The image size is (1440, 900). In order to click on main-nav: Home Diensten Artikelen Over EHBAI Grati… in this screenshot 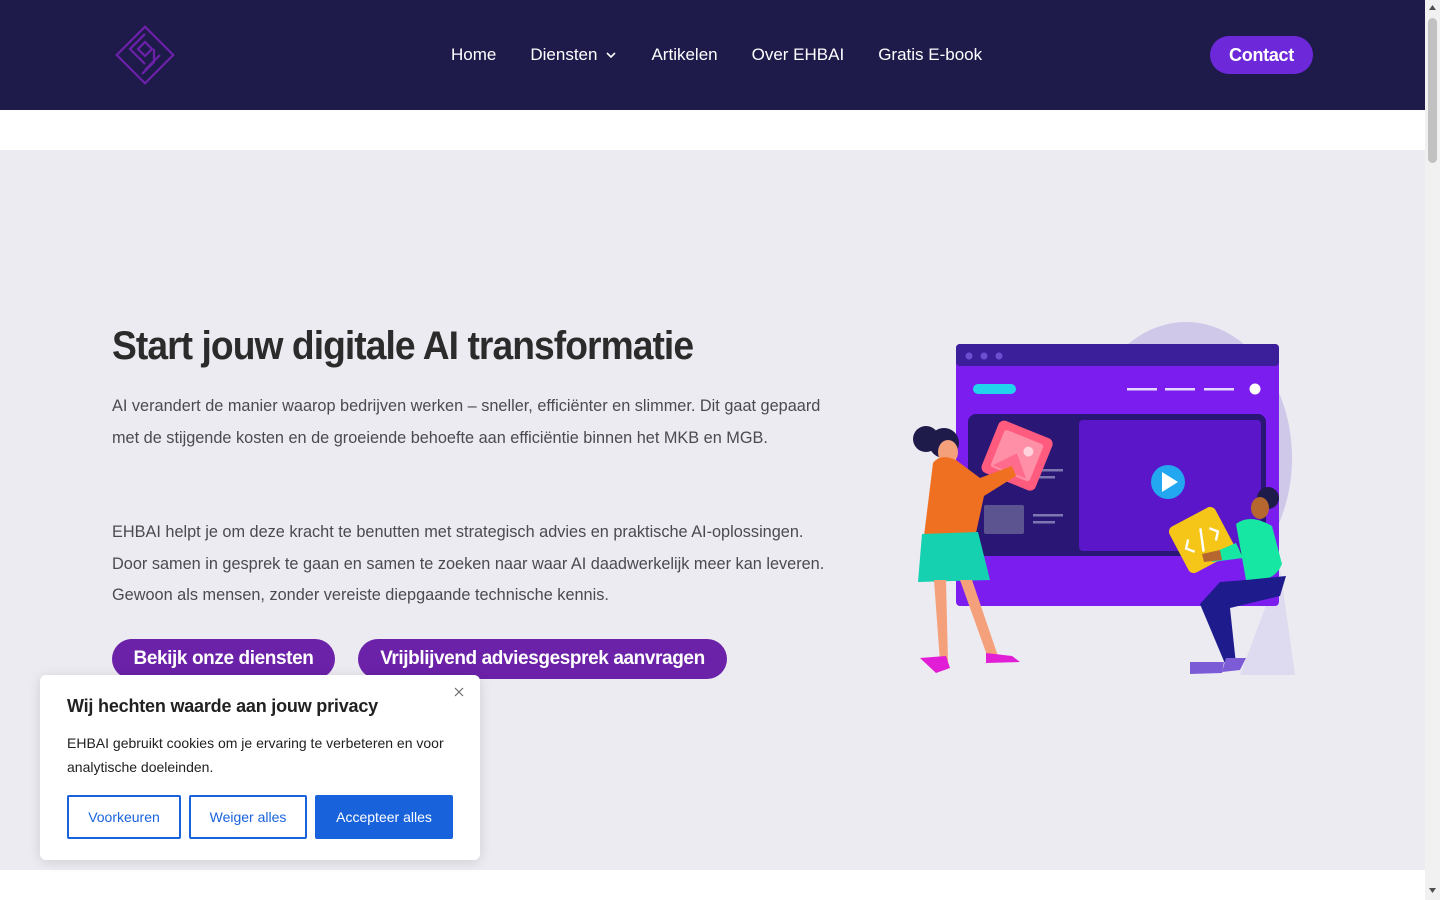, I will do `click(716, 55)`.